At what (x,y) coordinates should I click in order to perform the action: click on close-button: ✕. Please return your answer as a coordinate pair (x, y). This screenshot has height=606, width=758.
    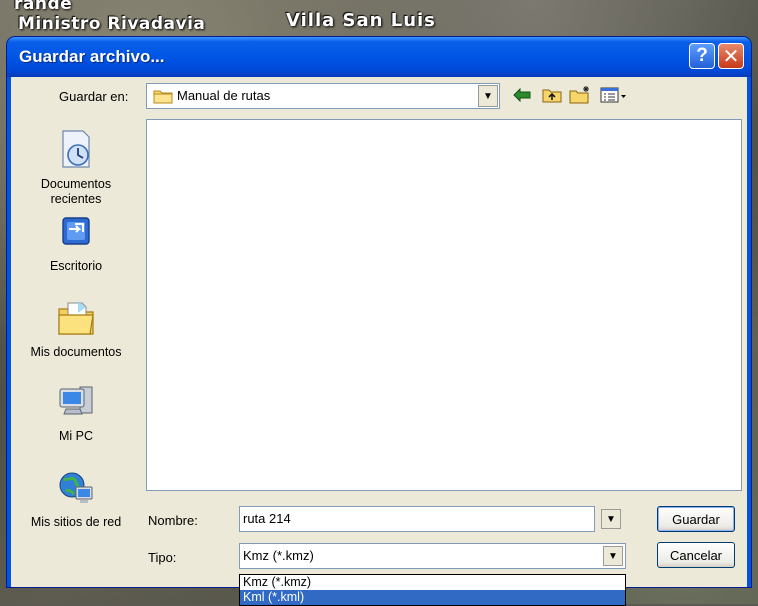
    Looking at the image, I should click on (731, 56).